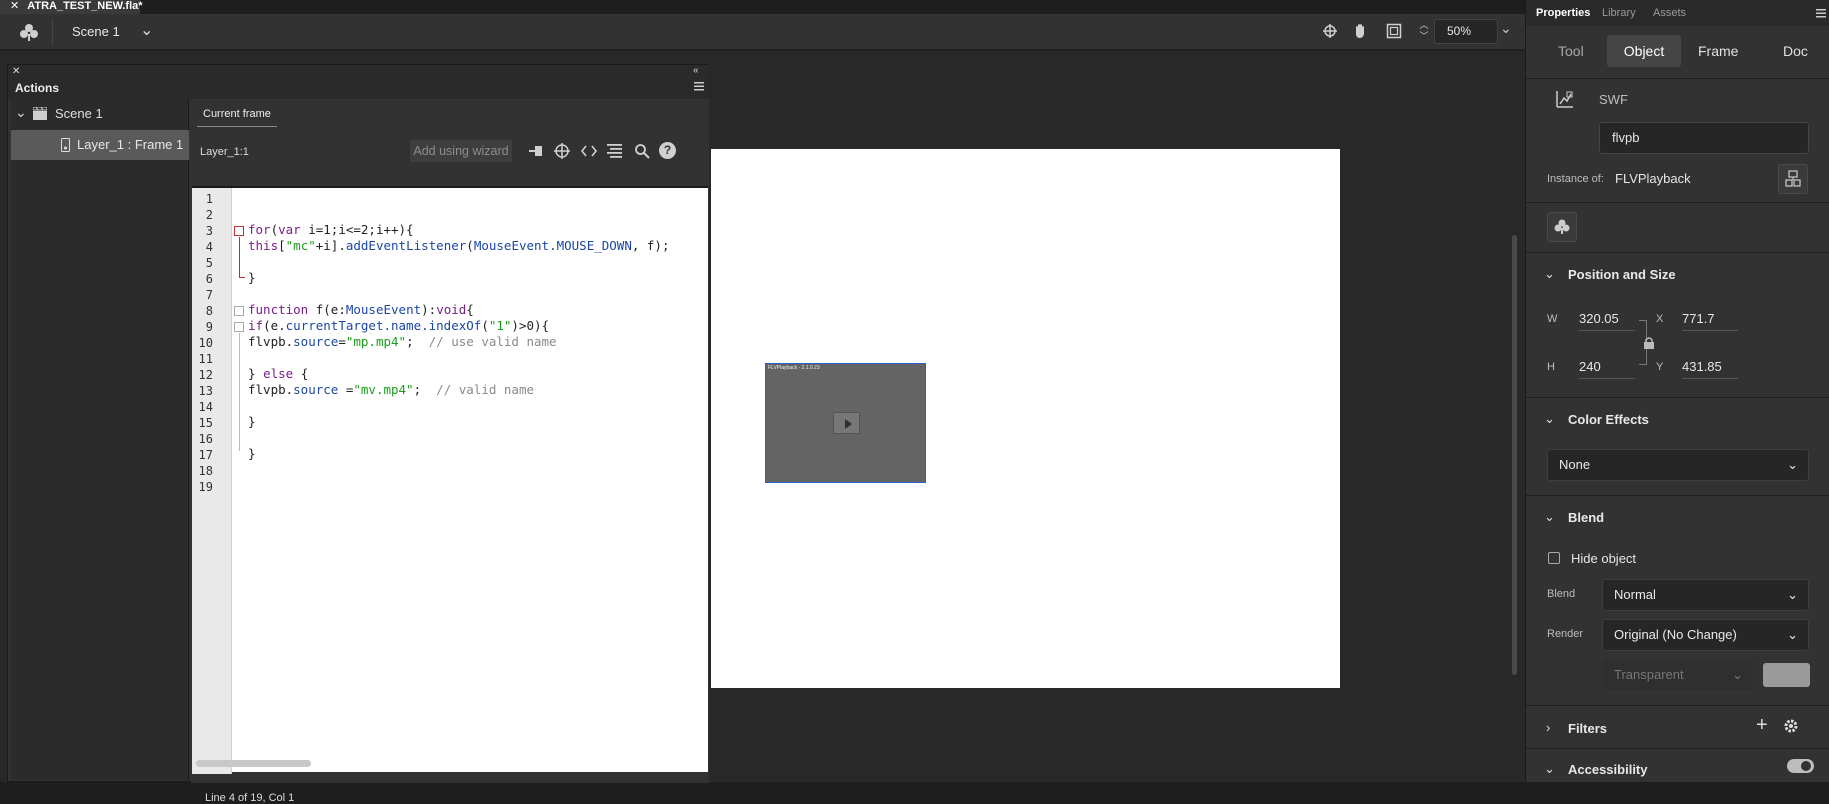 The image size is (1829, 804). I want to click on accessibility-toggle, so click(1800, 766).